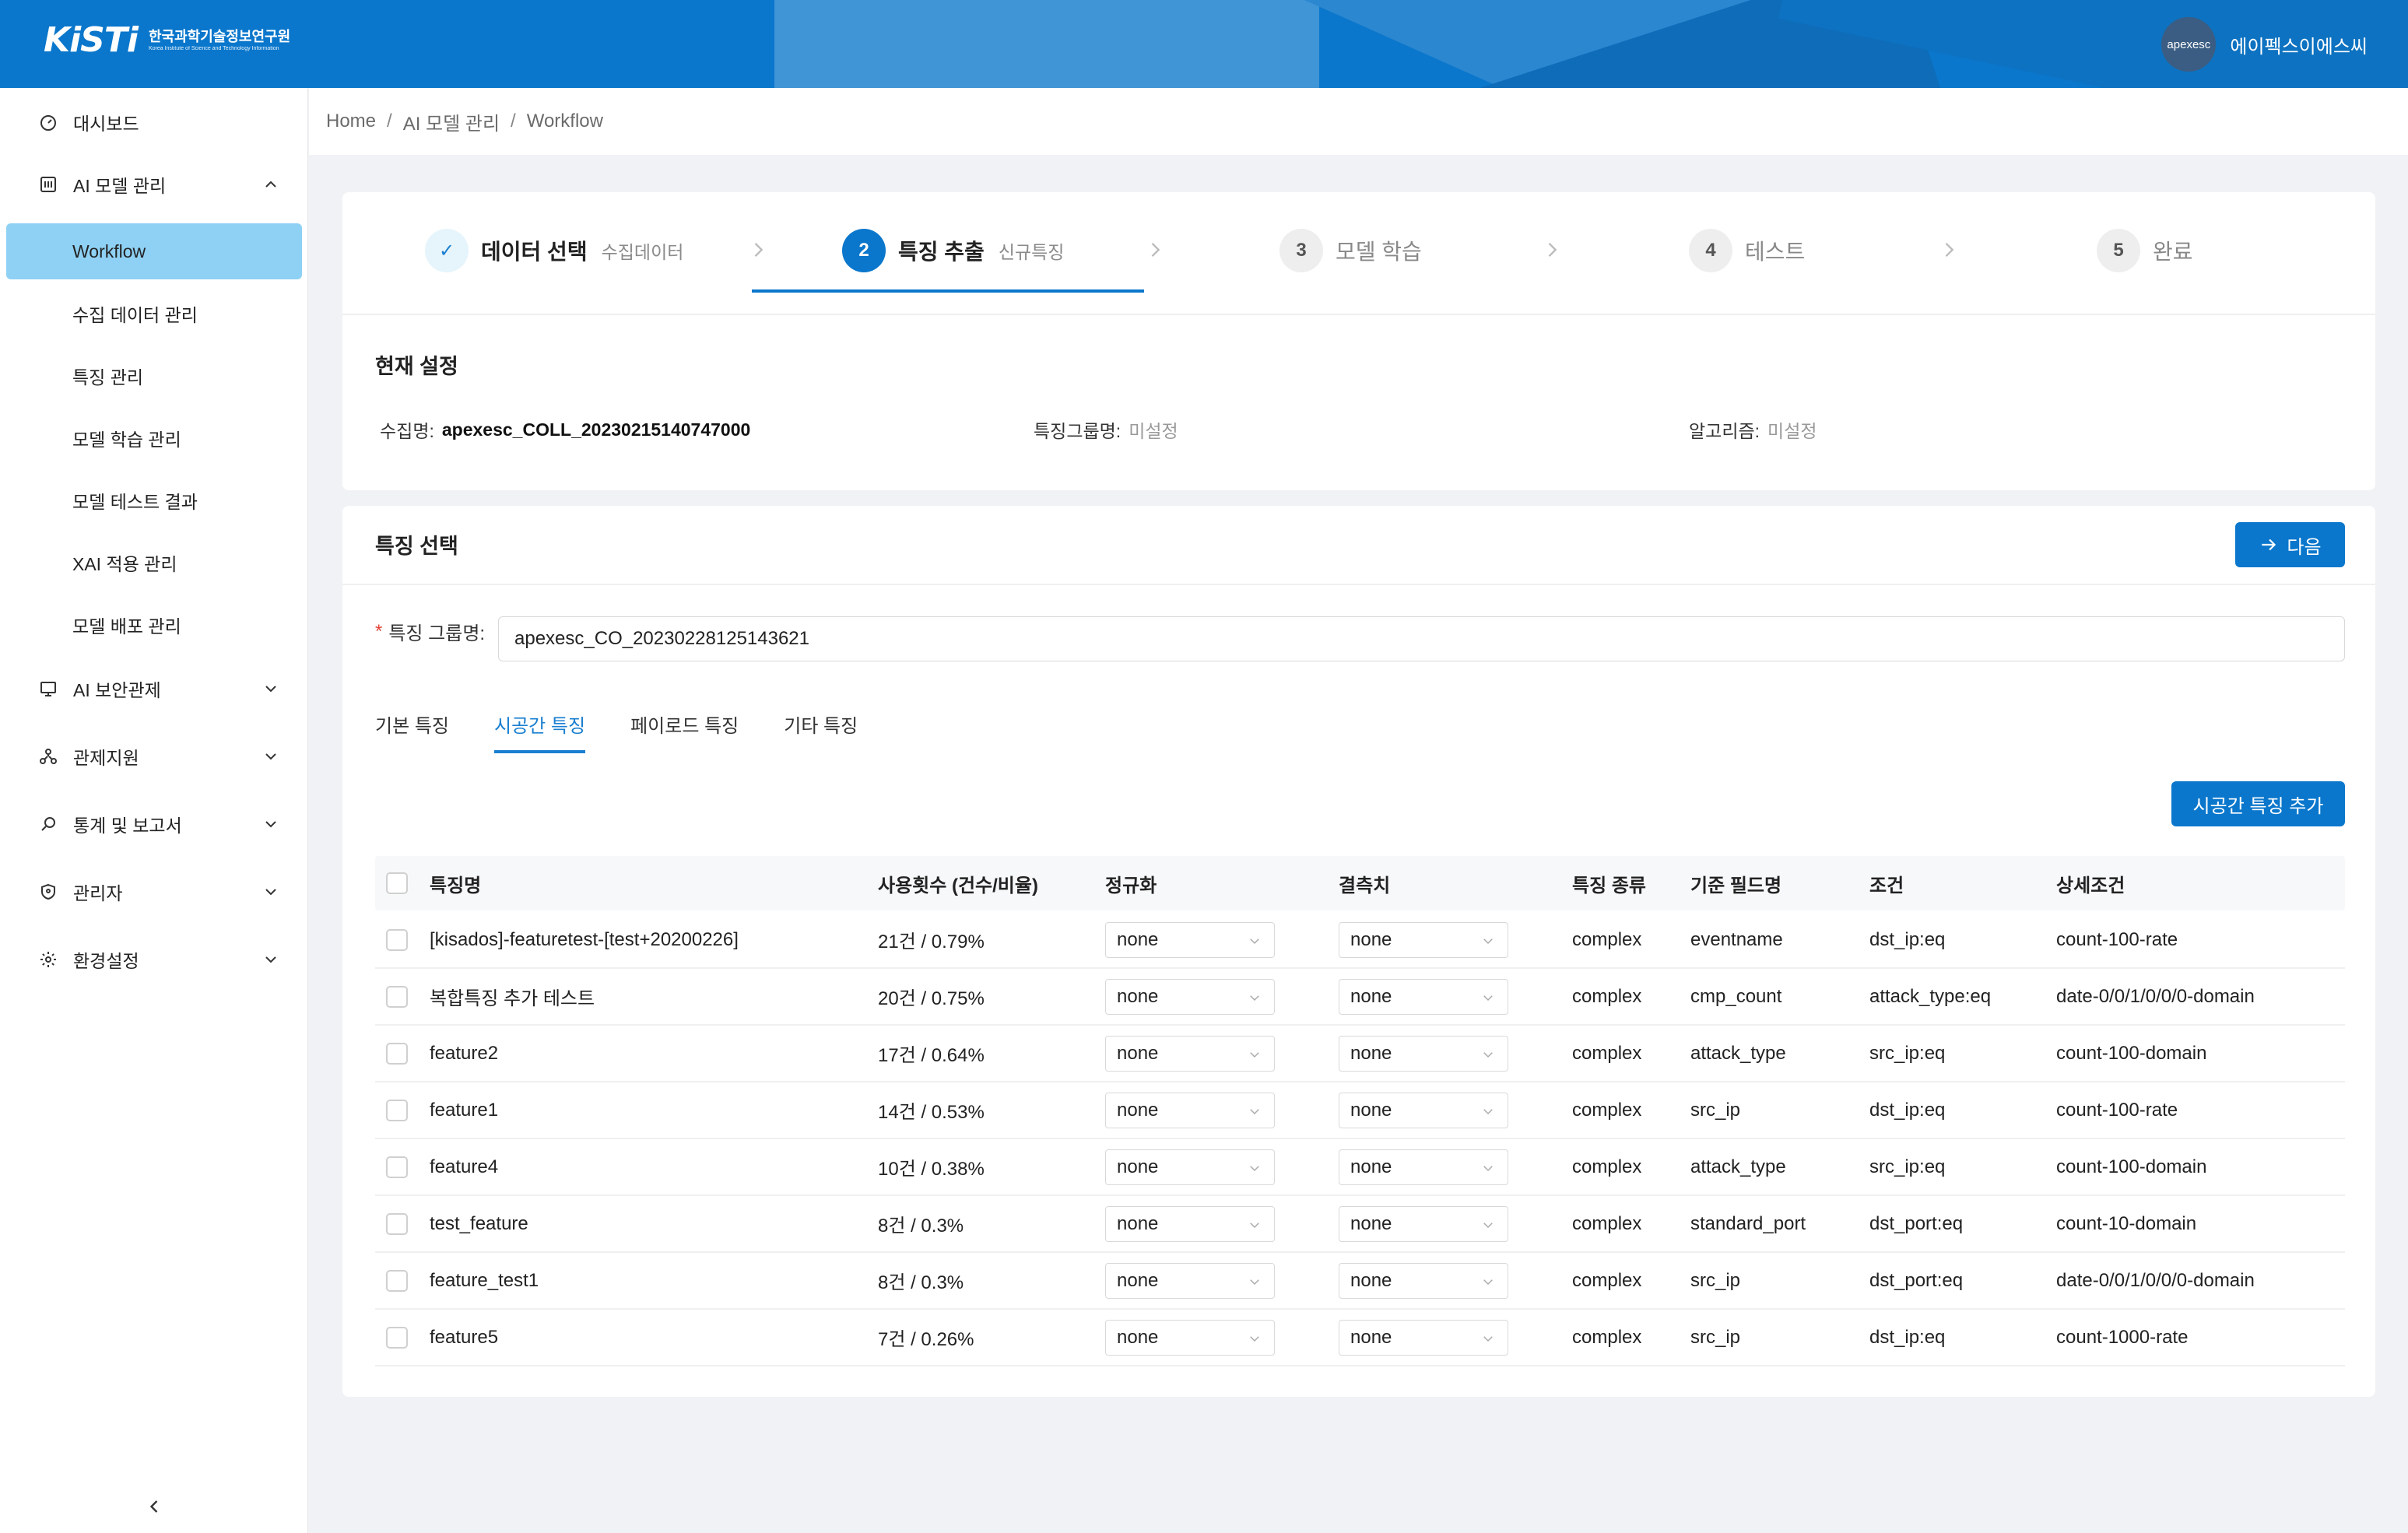  Describe the element at coordinates (1350, 251) in the screenshot. I see `step-model-training: 3 모델 학습` at that location.